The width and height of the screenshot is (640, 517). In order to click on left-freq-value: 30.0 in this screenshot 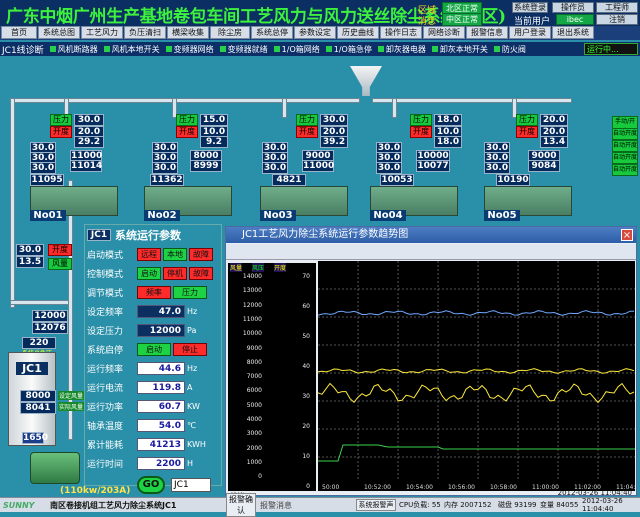, I will do `click(30, 250)`.